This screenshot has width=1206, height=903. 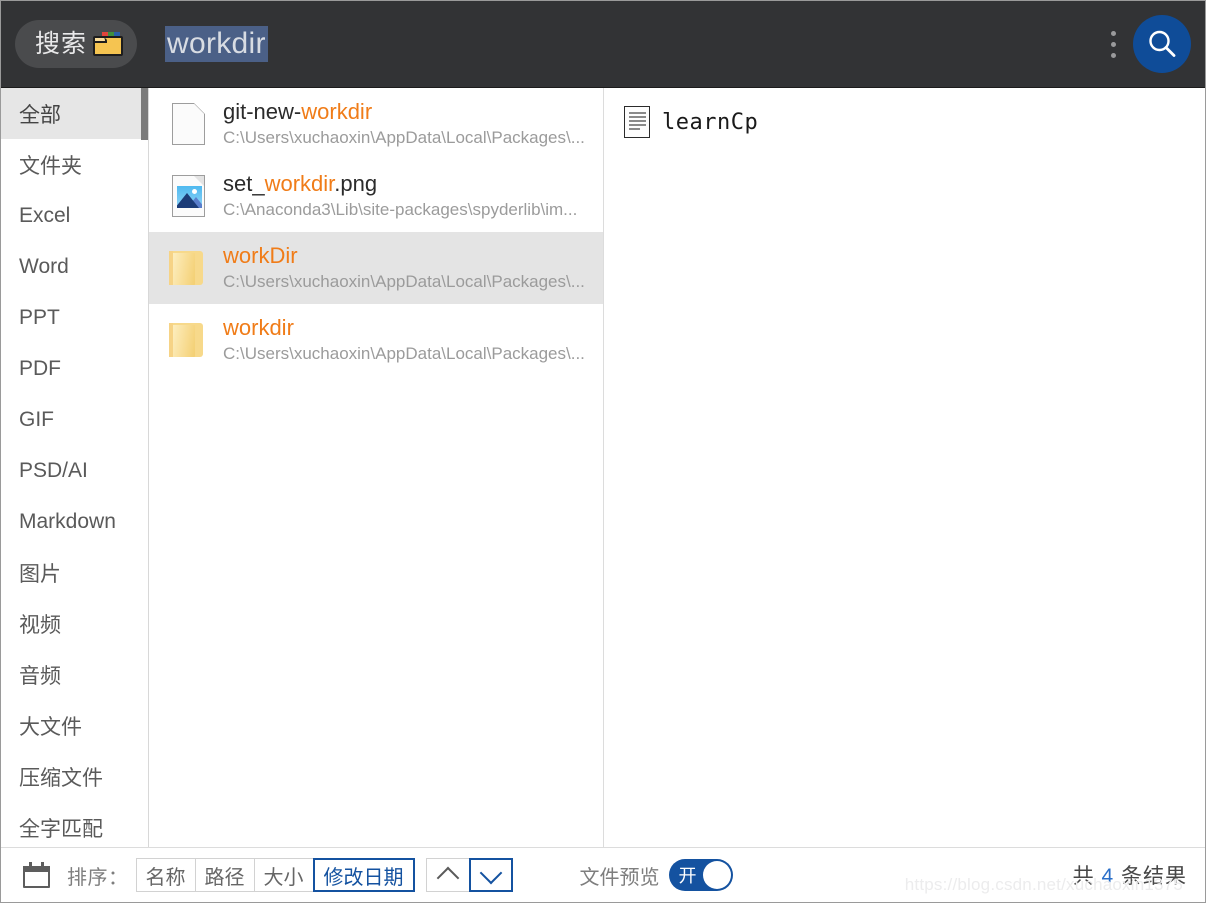 I want to click on search-input-wrapper: workdir, so click(x=216, y=44).